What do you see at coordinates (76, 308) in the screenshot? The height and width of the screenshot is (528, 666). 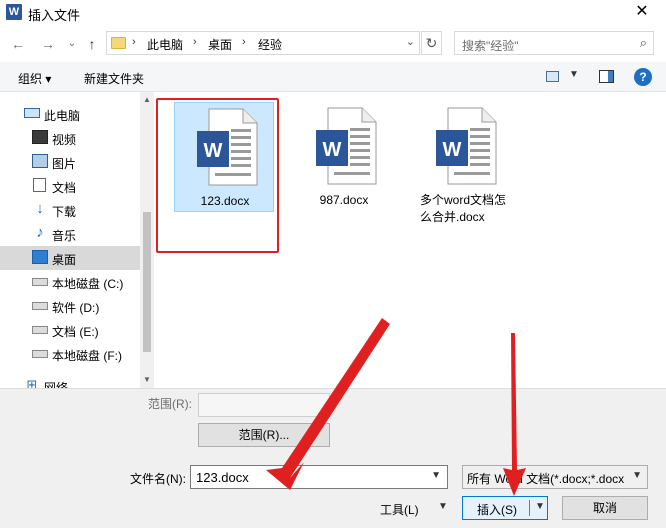 I see `sidebar-item-label: 软件 (D:)` at bounding box center [76, 308].